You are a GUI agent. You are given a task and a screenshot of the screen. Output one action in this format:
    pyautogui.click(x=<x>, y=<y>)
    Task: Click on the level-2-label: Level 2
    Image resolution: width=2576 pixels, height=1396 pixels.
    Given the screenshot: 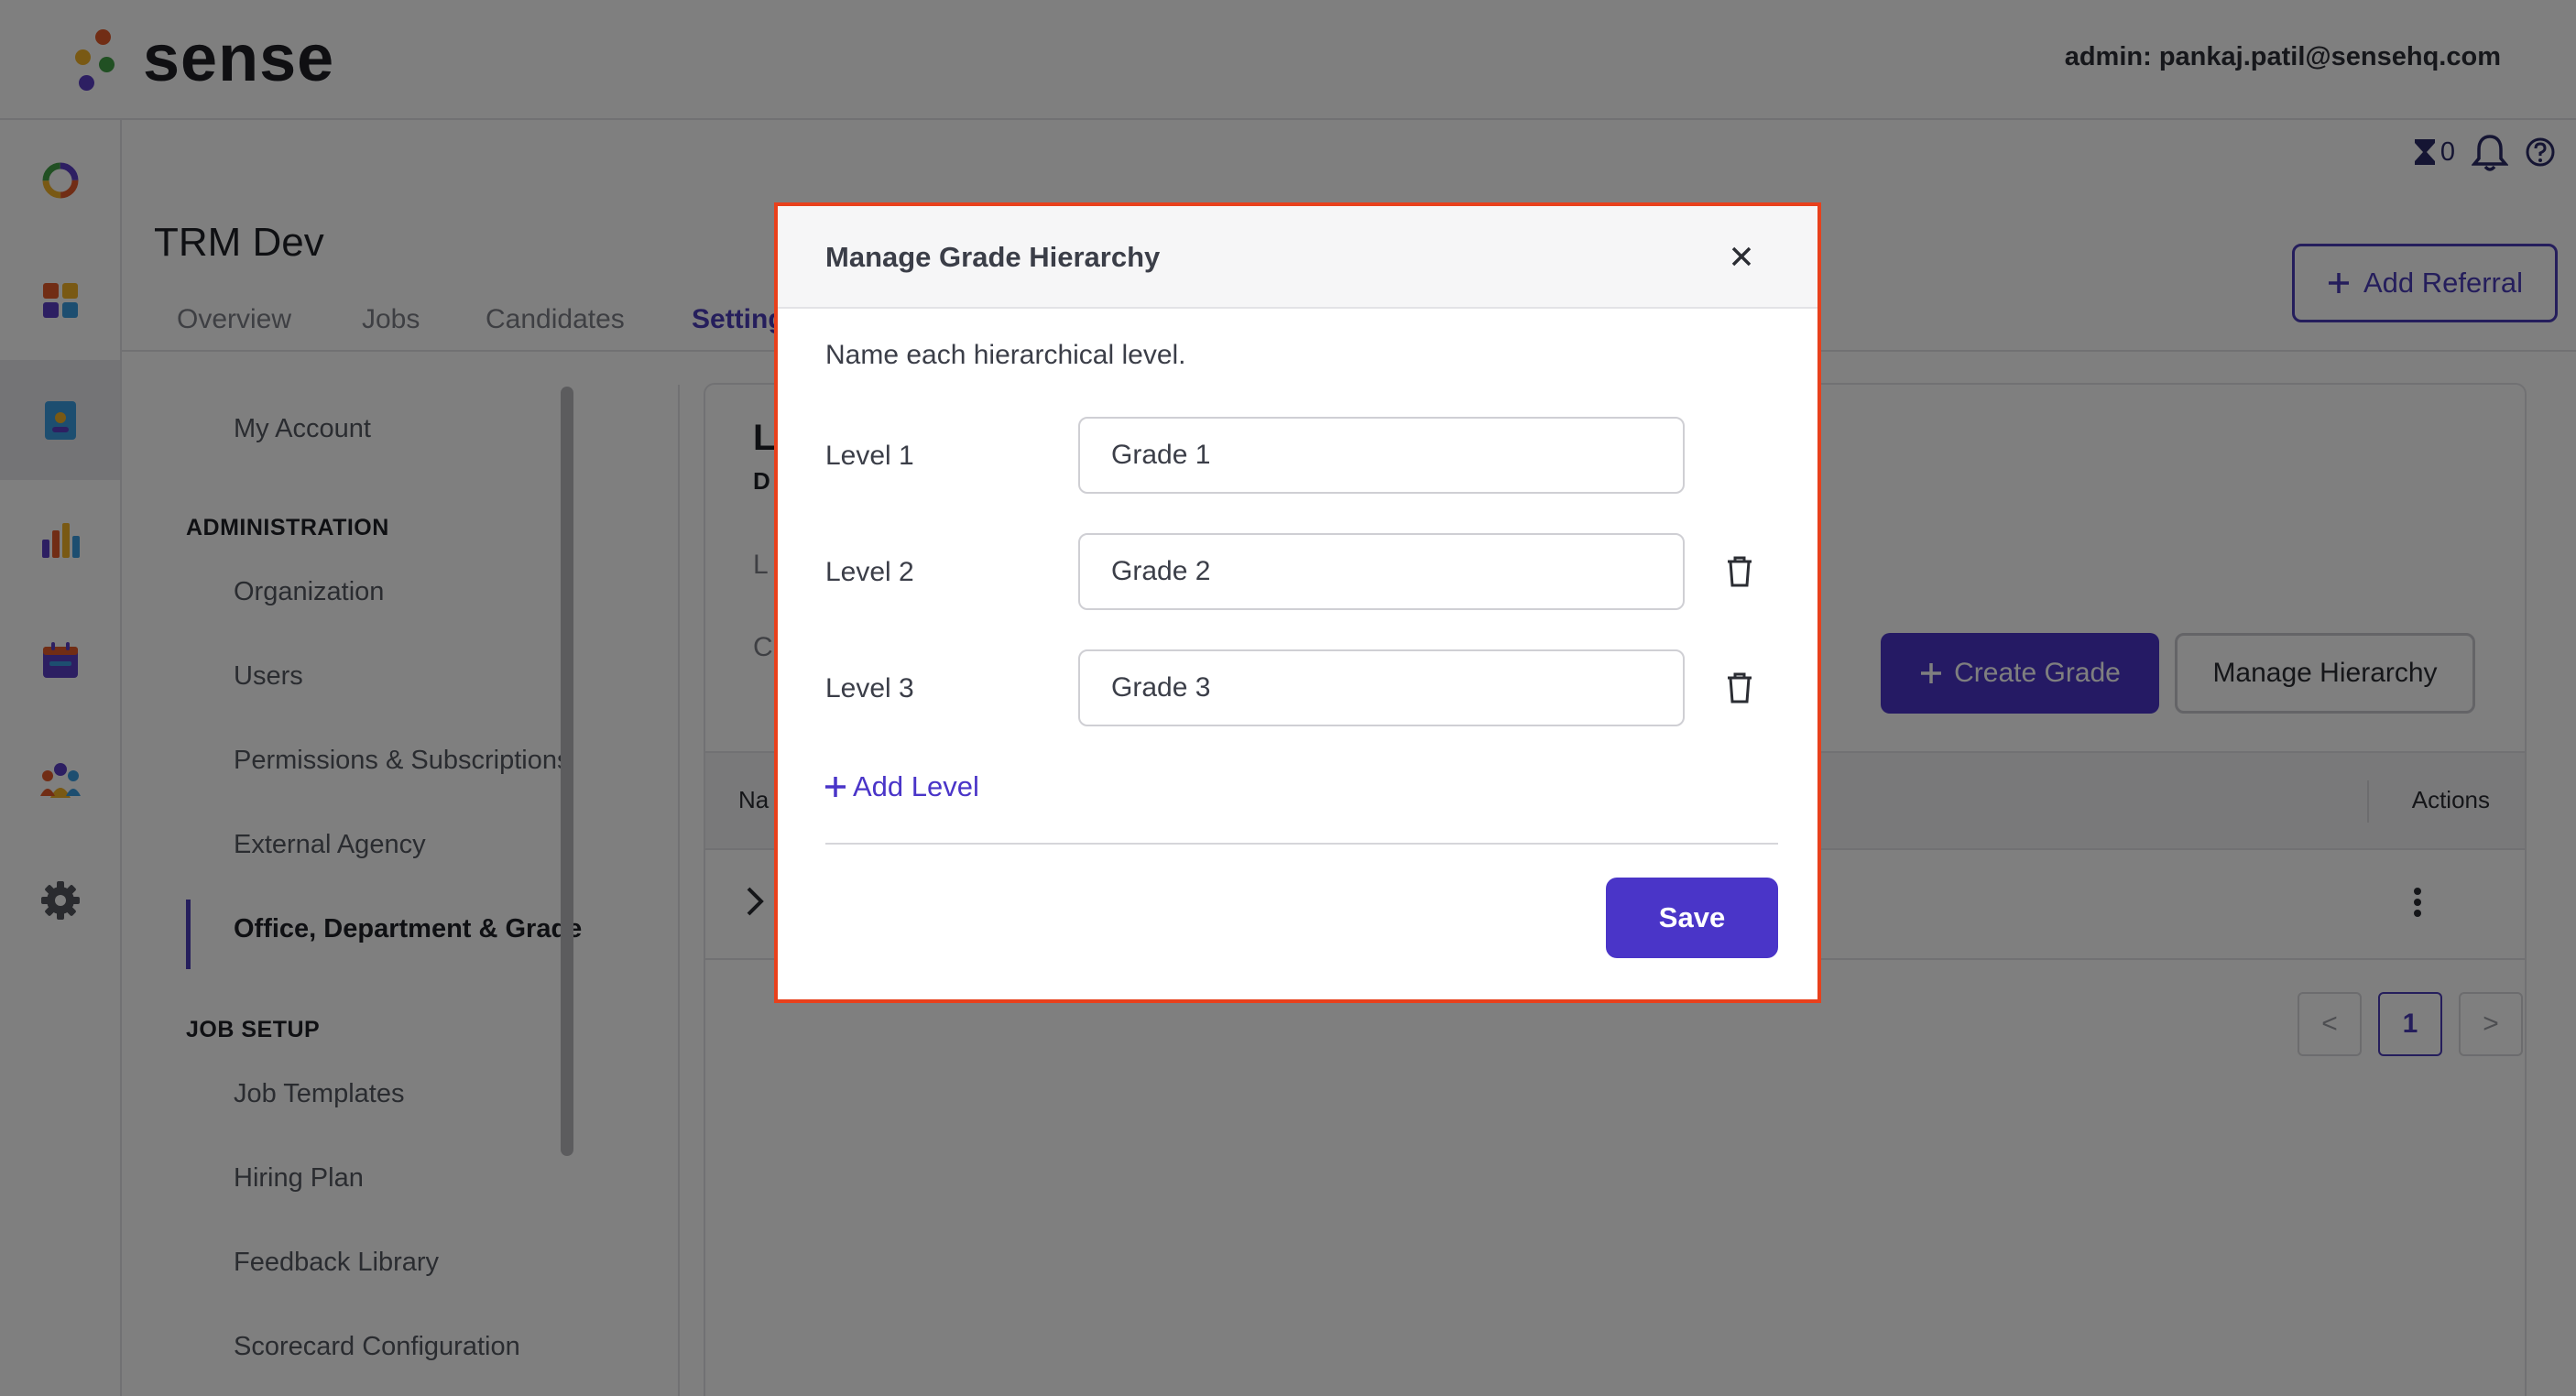 What is the action you would take?
    pyautogui.click(x=870, y=572)
    